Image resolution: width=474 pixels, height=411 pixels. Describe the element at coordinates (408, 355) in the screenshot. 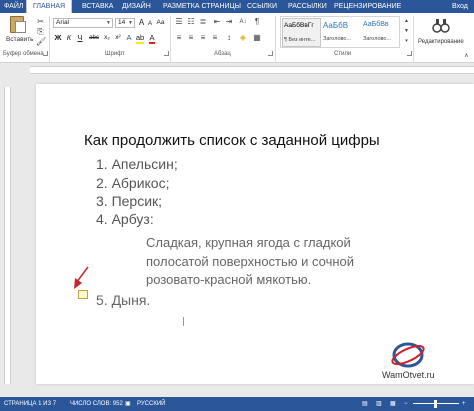

I see `wamotvet-logo` at that location.